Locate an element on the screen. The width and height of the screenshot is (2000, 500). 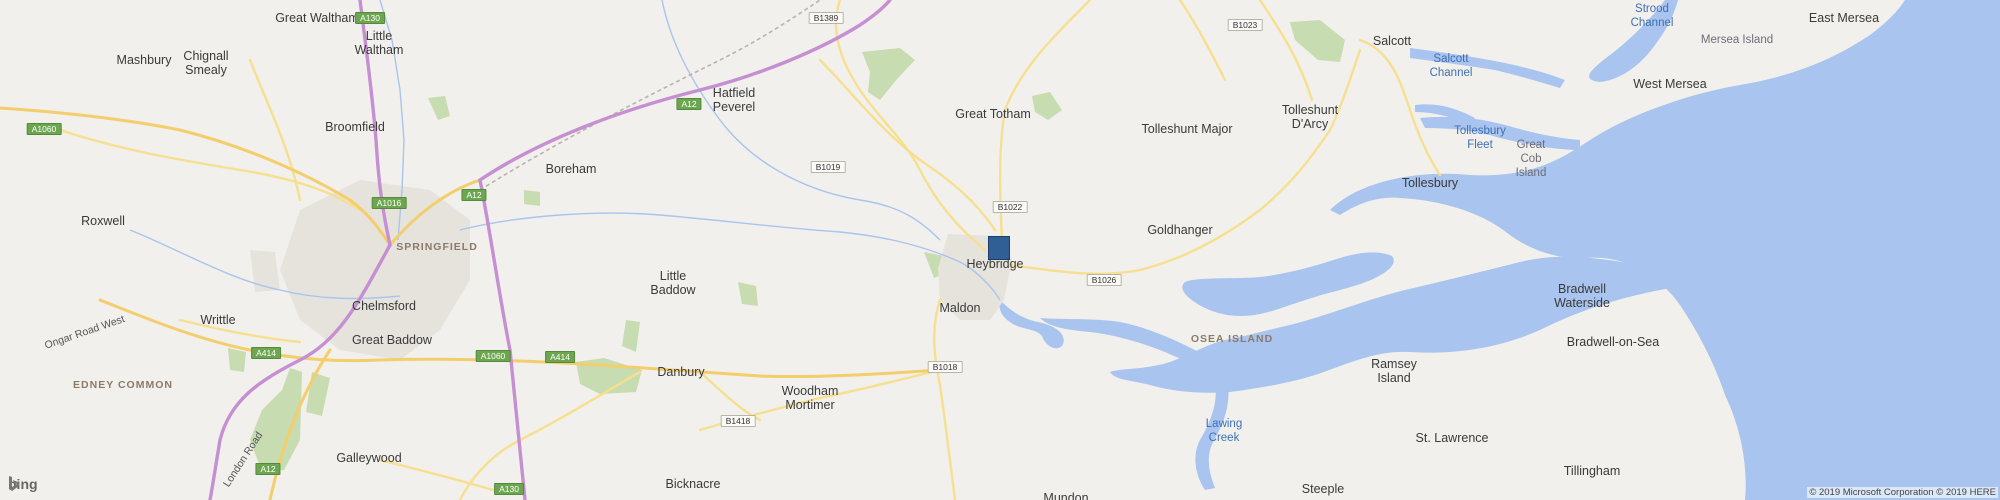
town-label-chelmsford: Chelmsford is located at coordinates (384, 306).